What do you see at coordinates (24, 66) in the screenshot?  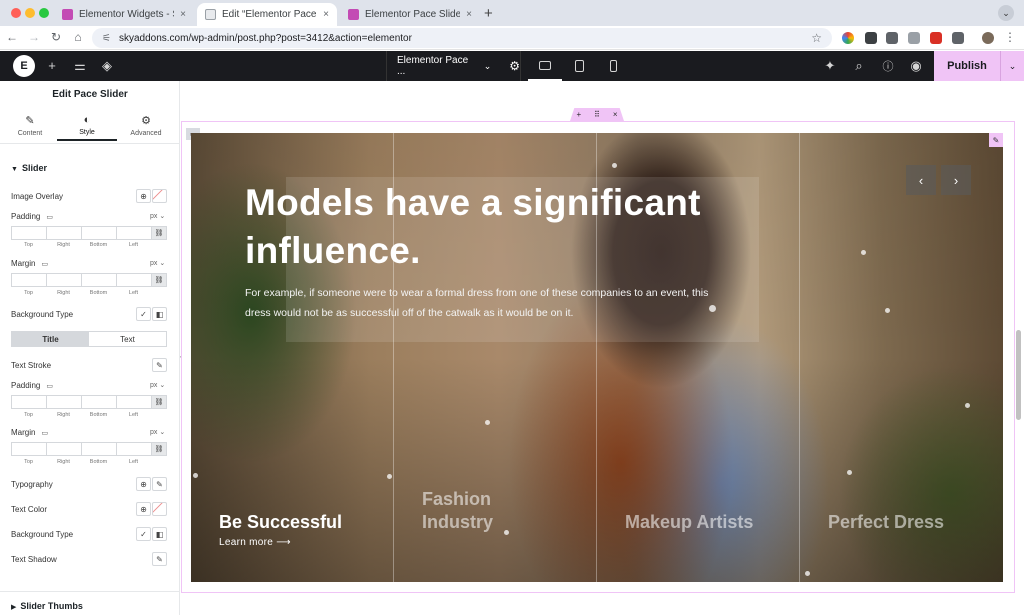 I see `elementor-logo-icon: E` at bounding box center [24, 66].